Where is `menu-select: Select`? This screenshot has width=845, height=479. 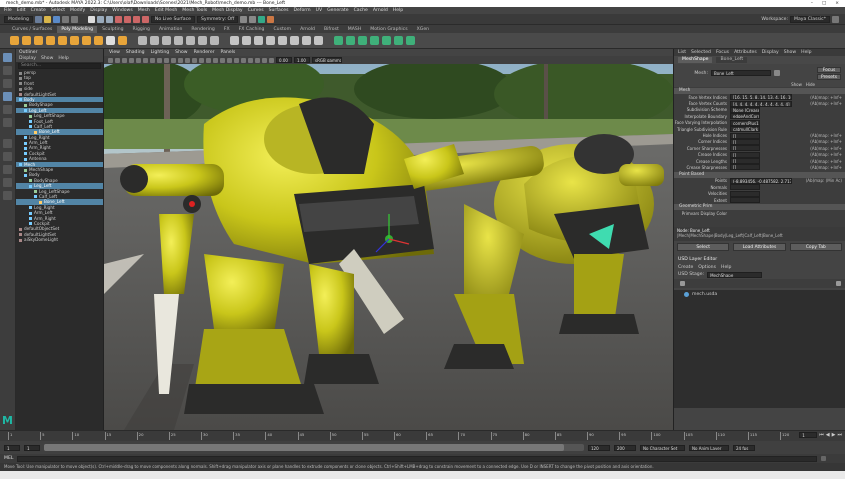 menu-select: Select is located at coordinates (58, 10).